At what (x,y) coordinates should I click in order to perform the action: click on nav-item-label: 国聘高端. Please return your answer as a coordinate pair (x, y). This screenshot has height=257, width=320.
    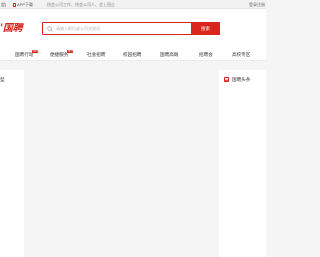
    Looking at the image, I should click on (169, 54).